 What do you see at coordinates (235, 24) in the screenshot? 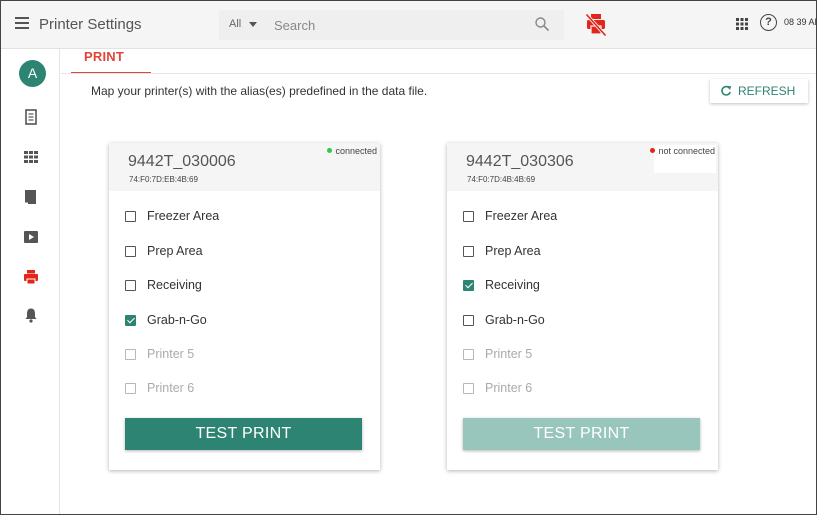
I see `search-scope-label: All` at bounding box center [235, 24].